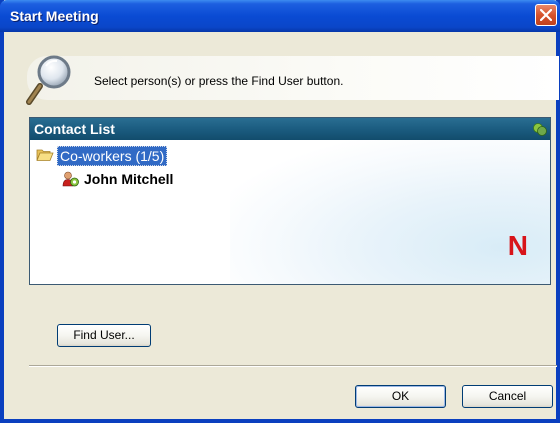 Image resolution: width=560 pixels, height=423 pixels. What do you see at coordinates (290, 129) in the screenshot?
I see `contact-list-header: Contact List` at bounding box center [290, 129].